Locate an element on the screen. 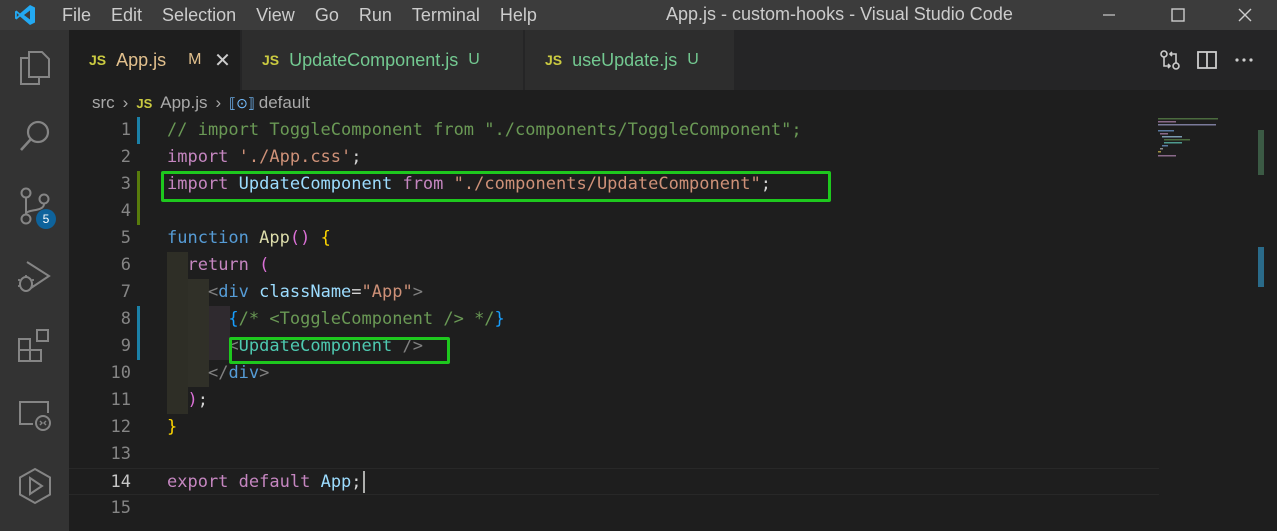  highlight-box-import is located at coordinates (496, 186).